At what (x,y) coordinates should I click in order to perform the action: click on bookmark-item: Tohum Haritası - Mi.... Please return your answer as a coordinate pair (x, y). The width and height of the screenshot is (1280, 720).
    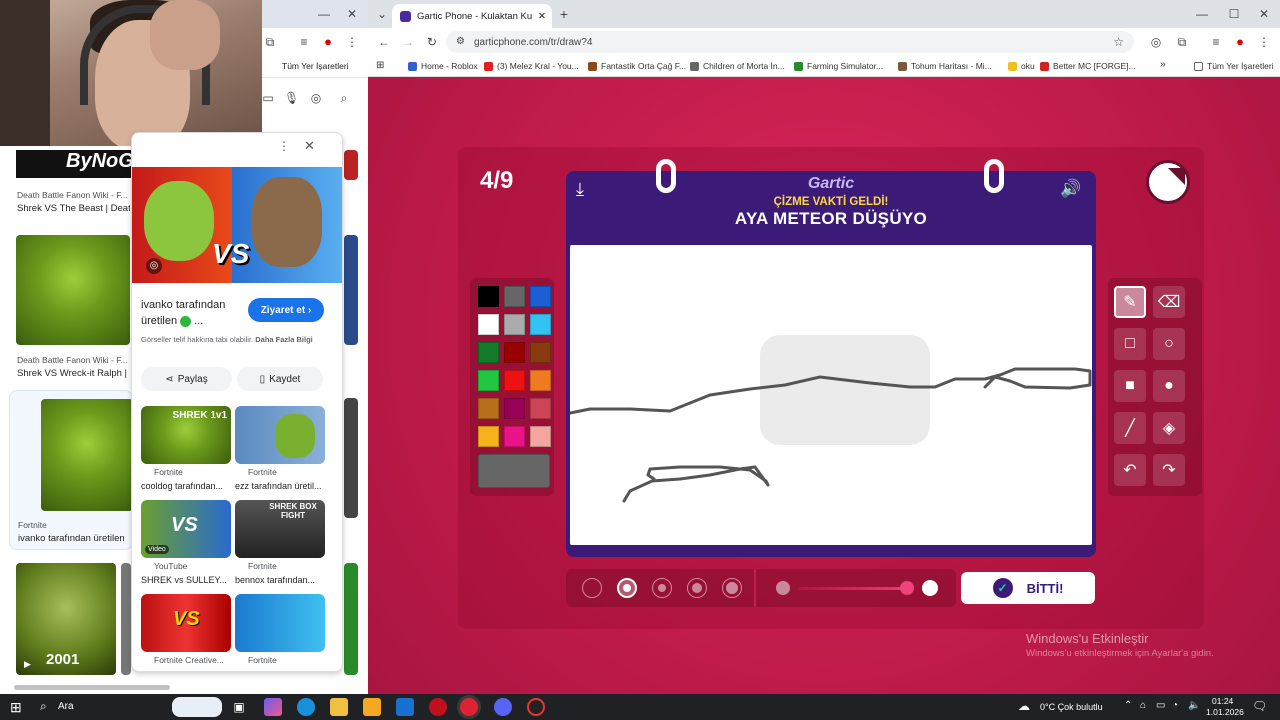
    Looking at the image, I should click on (945, 66).